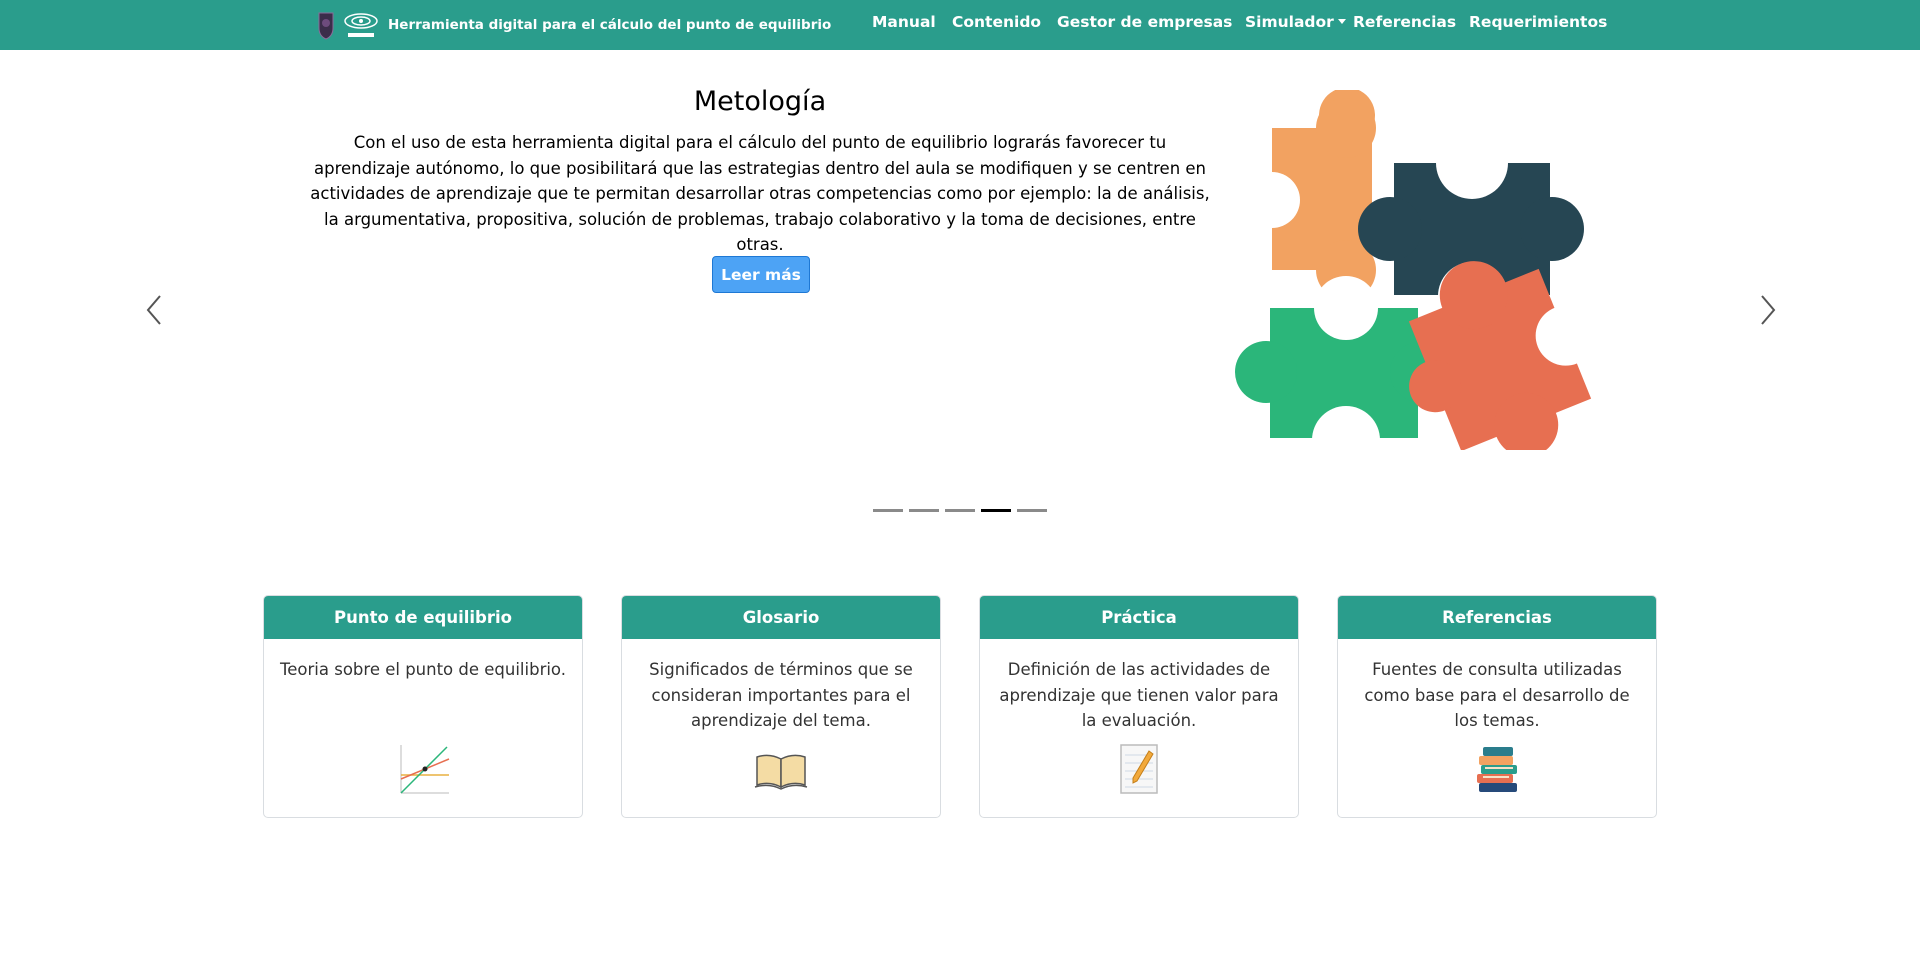 Image resolution: width=1920 pixels, height=965 pixels. What do you see at coordinates (781, 769) in the screenshot?
I see `open-book-icon` at bounding box center [781, 769].